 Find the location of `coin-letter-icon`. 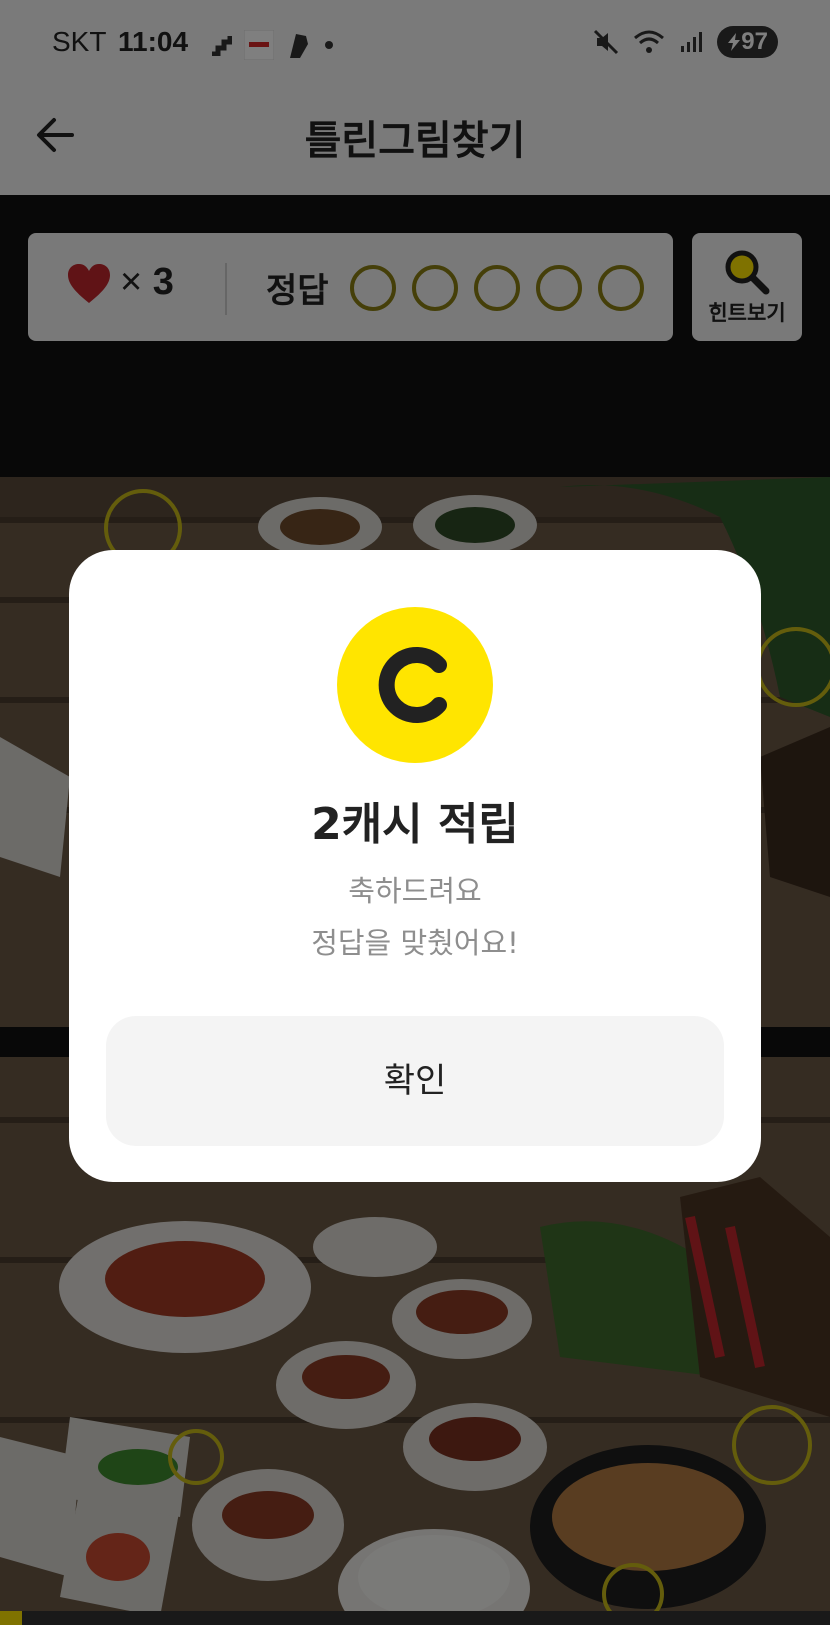

coin-letter-icon is located at coordinates (412, 685).